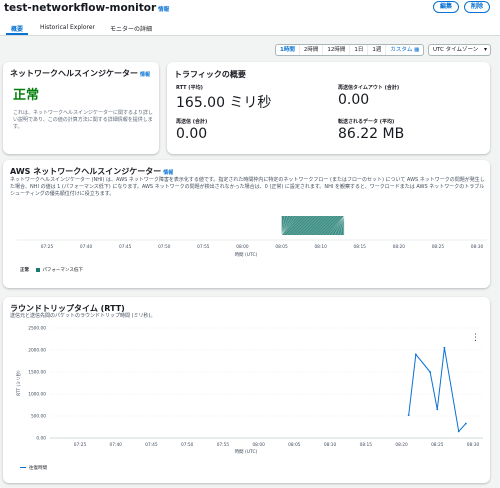 This screenshot has width=500, height=488. Describe the element at coordinates (250, 28) in the screenshot. I see `tab-bar: 概要 Historical Explorer モニターの詳細` at that location.